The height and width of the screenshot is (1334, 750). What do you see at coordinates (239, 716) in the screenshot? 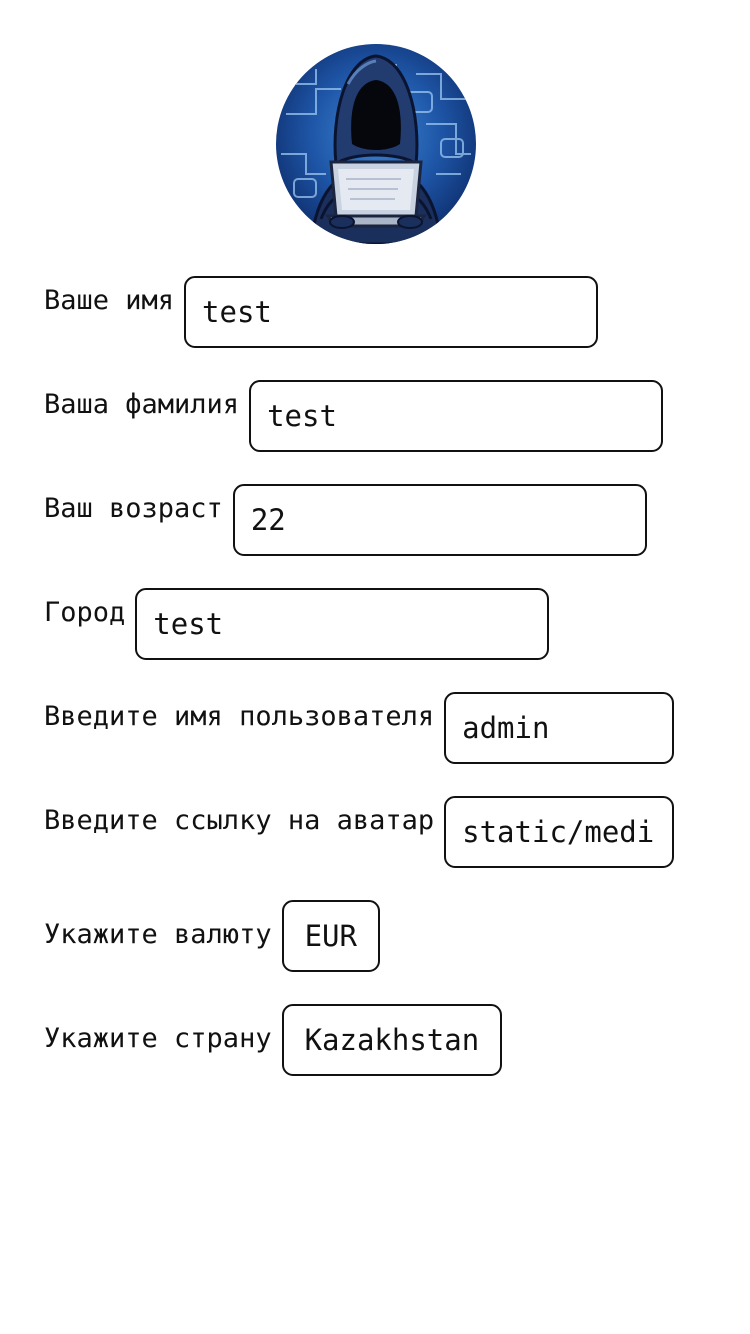
I see `username-label: Введите имя пользователя` at bounding box center [239, 716].